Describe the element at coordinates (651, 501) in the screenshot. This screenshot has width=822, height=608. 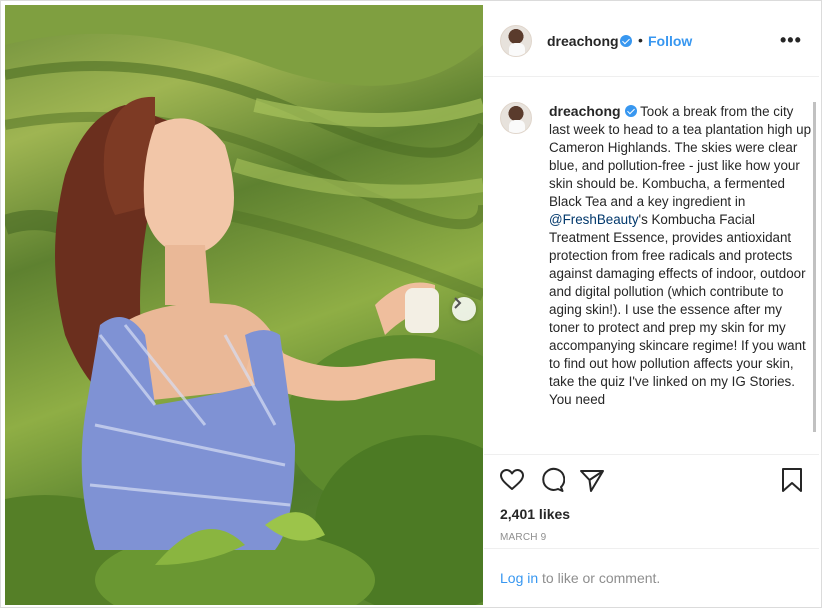
I see `post-actions: 2,401 likes MARCH 9` at that location.